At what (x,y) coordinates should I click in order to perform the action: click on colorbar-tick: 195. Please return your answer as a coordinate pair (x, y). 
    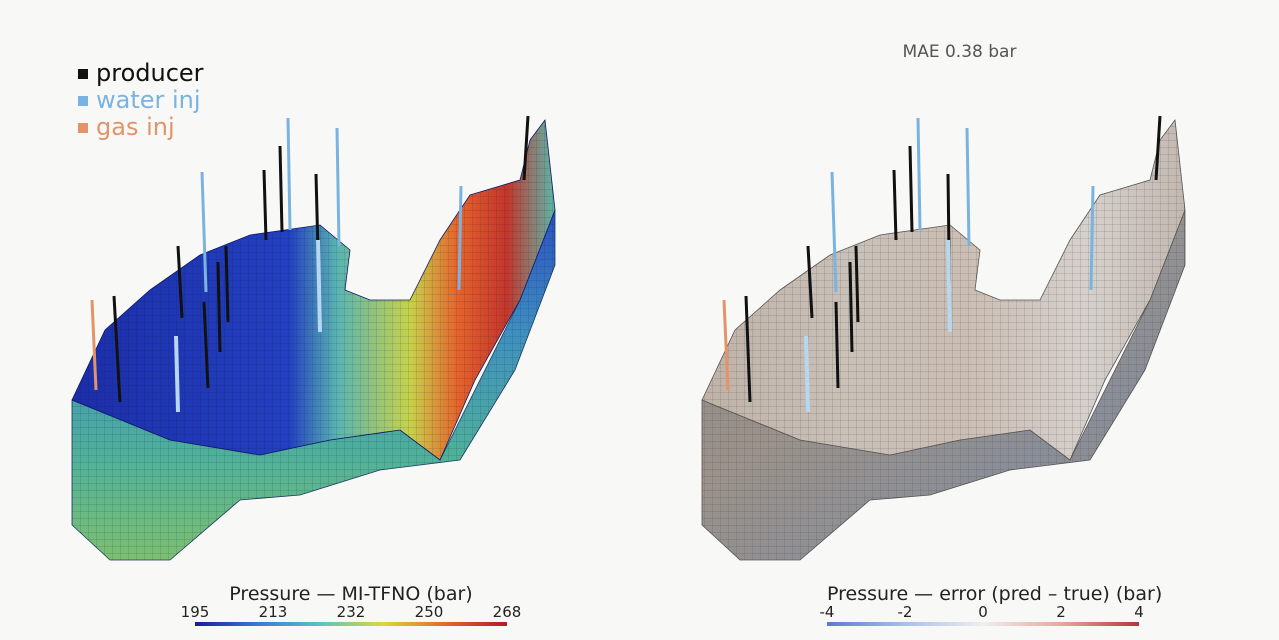
    Looking at the image, I should click on (195, 612).